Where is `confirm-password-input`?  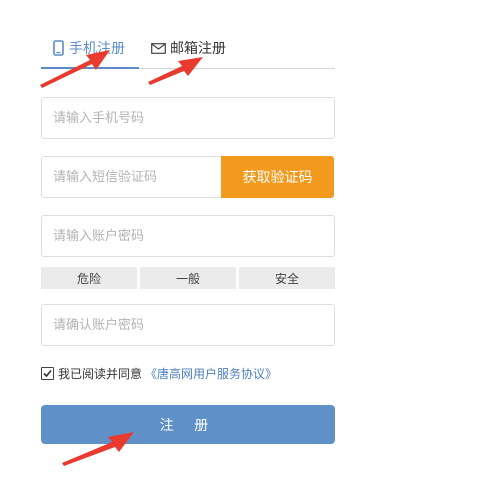 confirm-password-input is located at coordinates (188, 325).